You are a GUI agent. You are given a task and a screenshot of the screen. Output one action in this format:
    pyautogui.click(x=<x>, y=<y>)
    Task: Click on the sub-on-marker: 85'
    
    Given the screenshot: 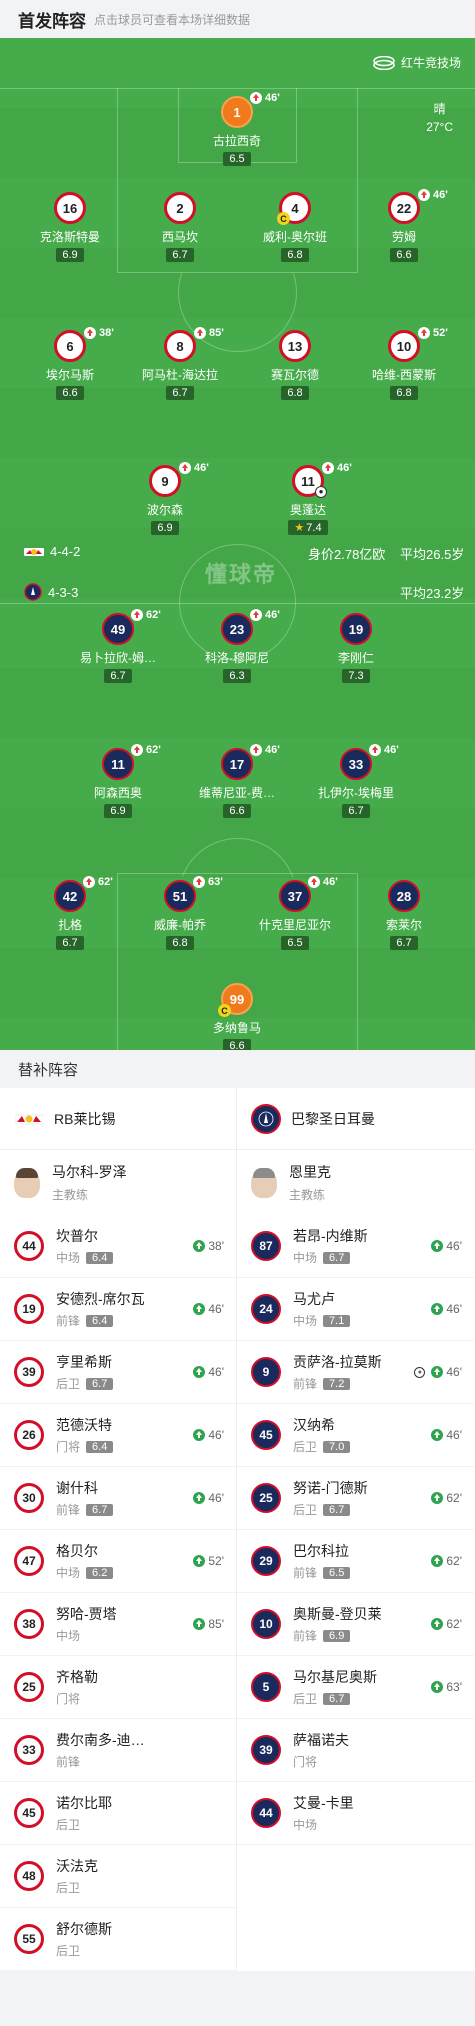 What is the action you would take?
    pyautogui.click(x=208, y=1624)
    